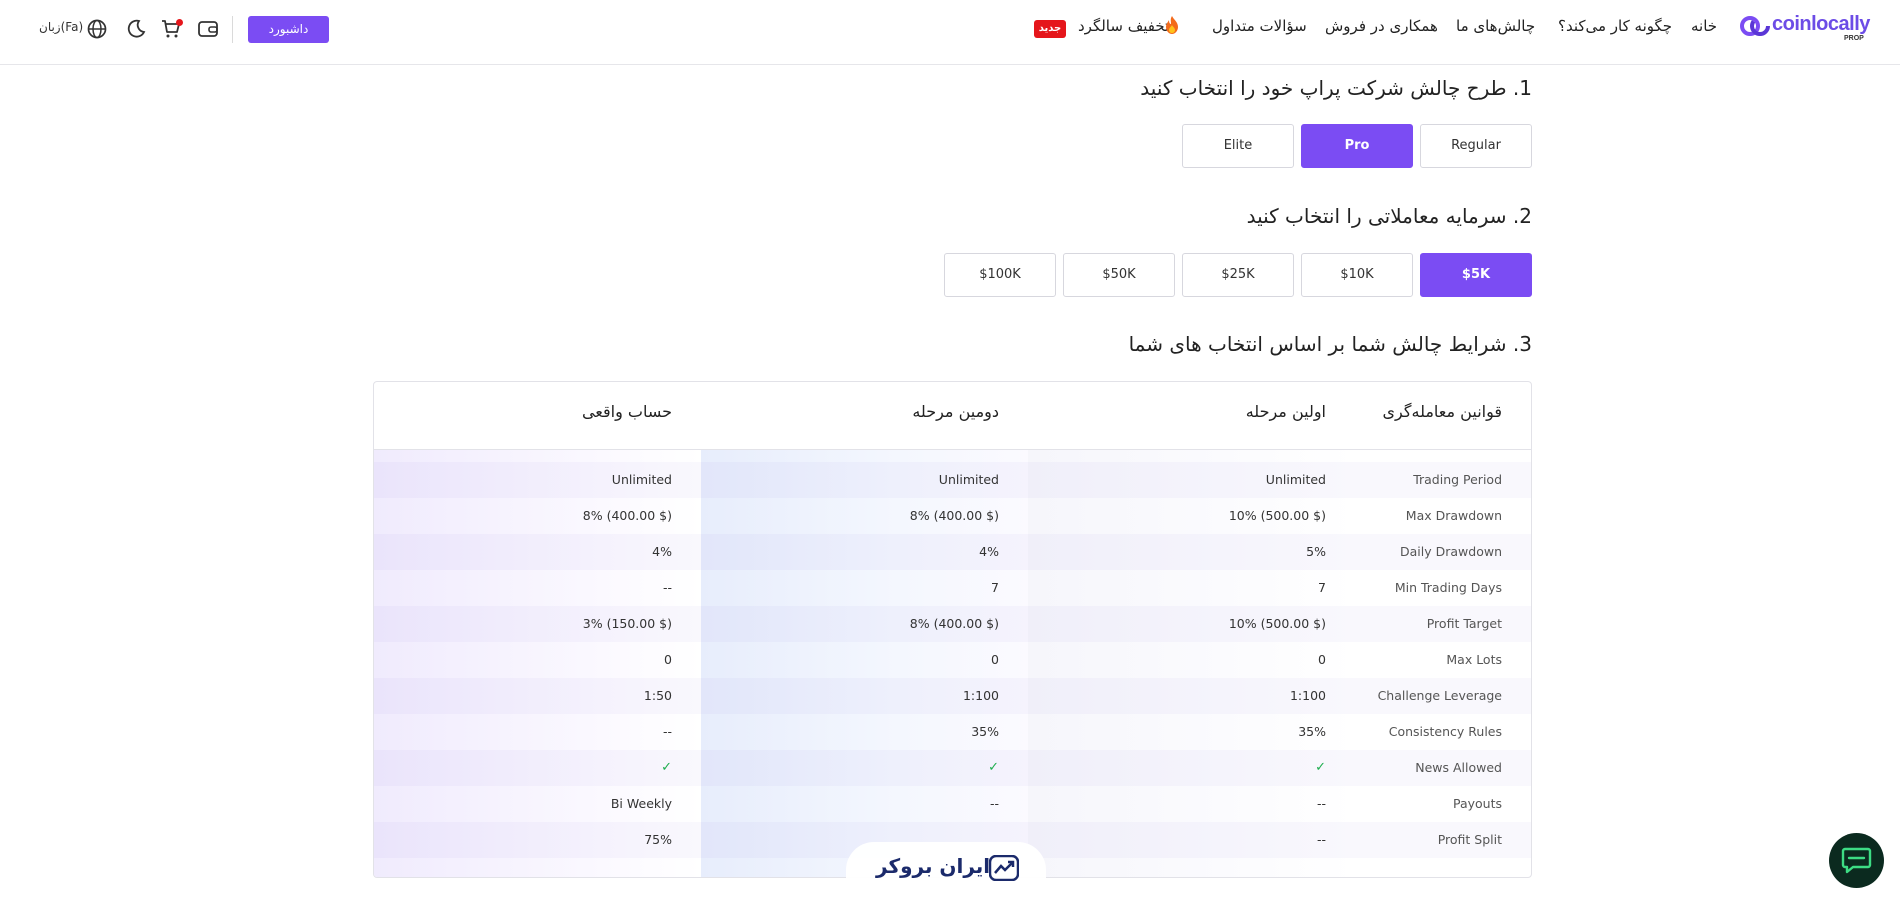 The width and height of the screenshot is (1900, 901). What do you see at coordinates (952, 660) in the screenshot?
I see `table-row: Max Lots 0 0 0` at bounding box center [952, 660].